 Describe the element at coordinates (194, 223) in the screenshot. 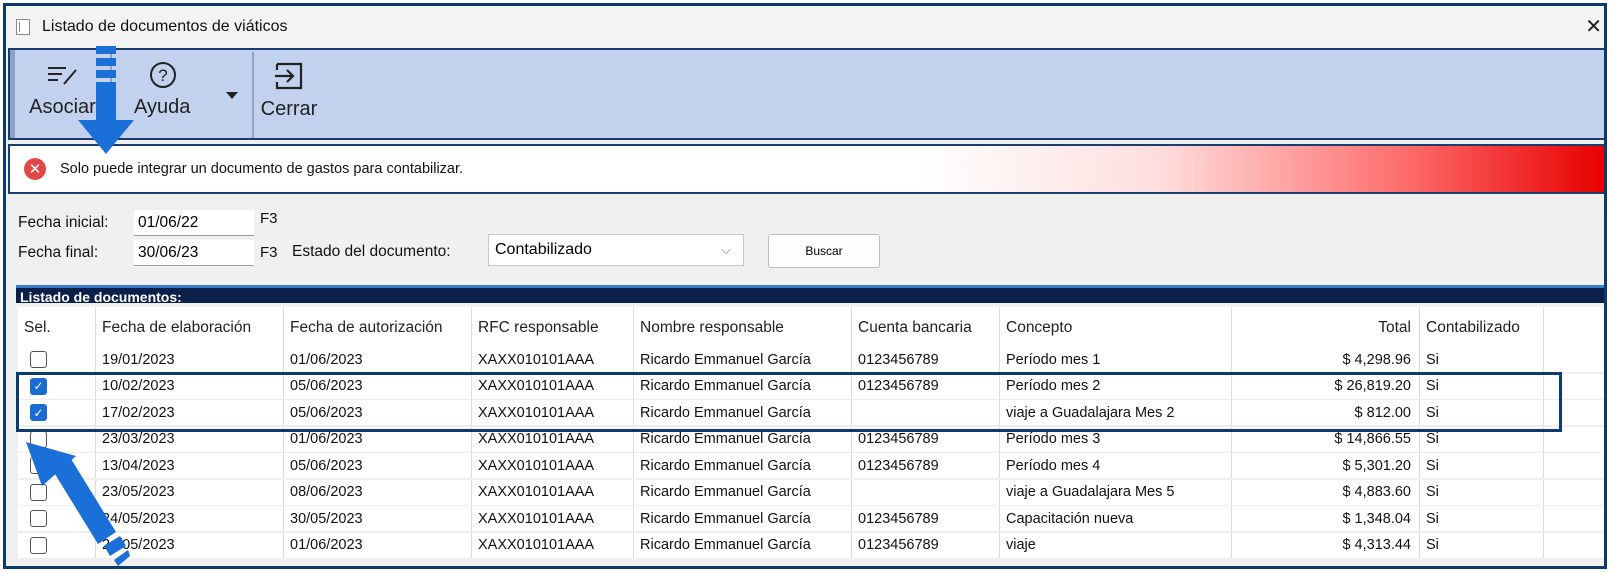

I see `fecha-inicial-input: 01/06/22` at that location.